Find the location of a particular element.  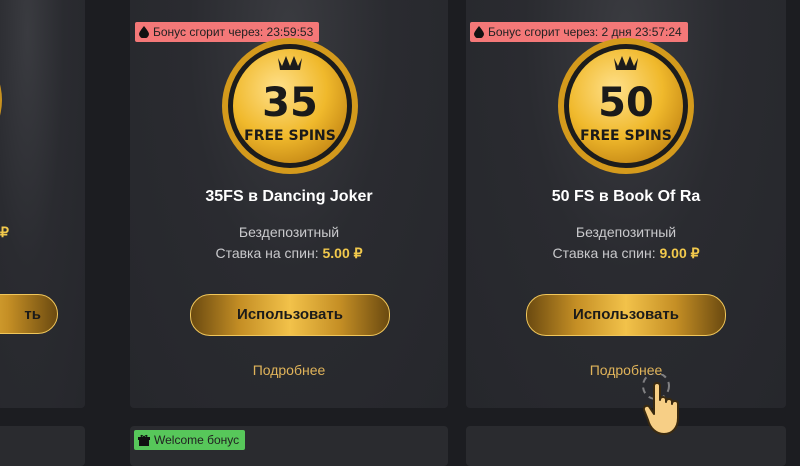

stake-currency: ₽ is located at coordinates (4, 232).